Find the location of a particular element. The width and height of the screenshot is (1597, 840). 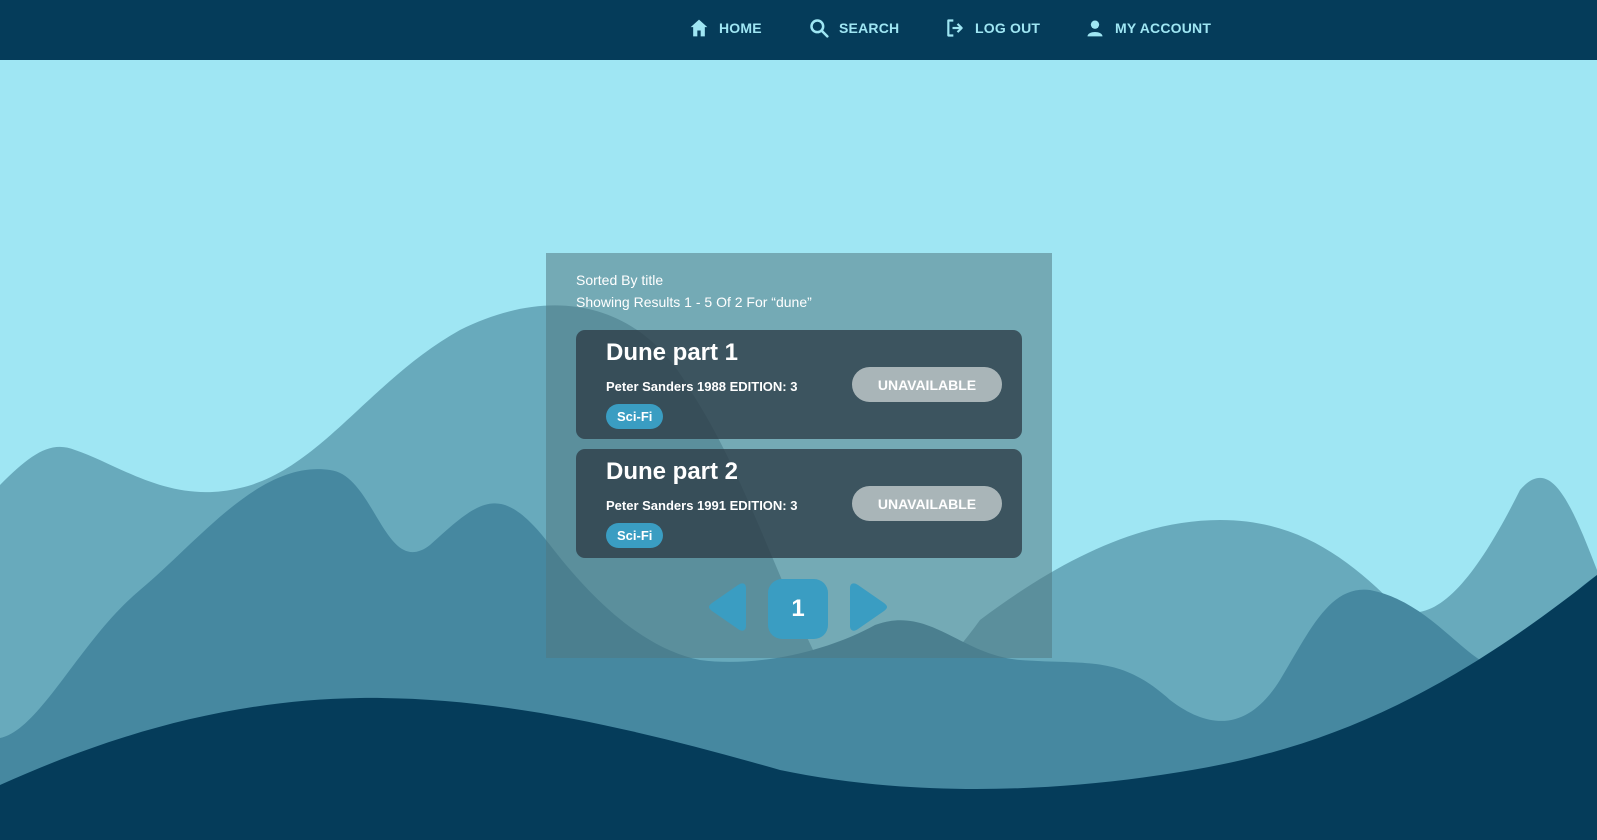

nav-logout-link: LOG OUT is located at coordinates (992, 28).